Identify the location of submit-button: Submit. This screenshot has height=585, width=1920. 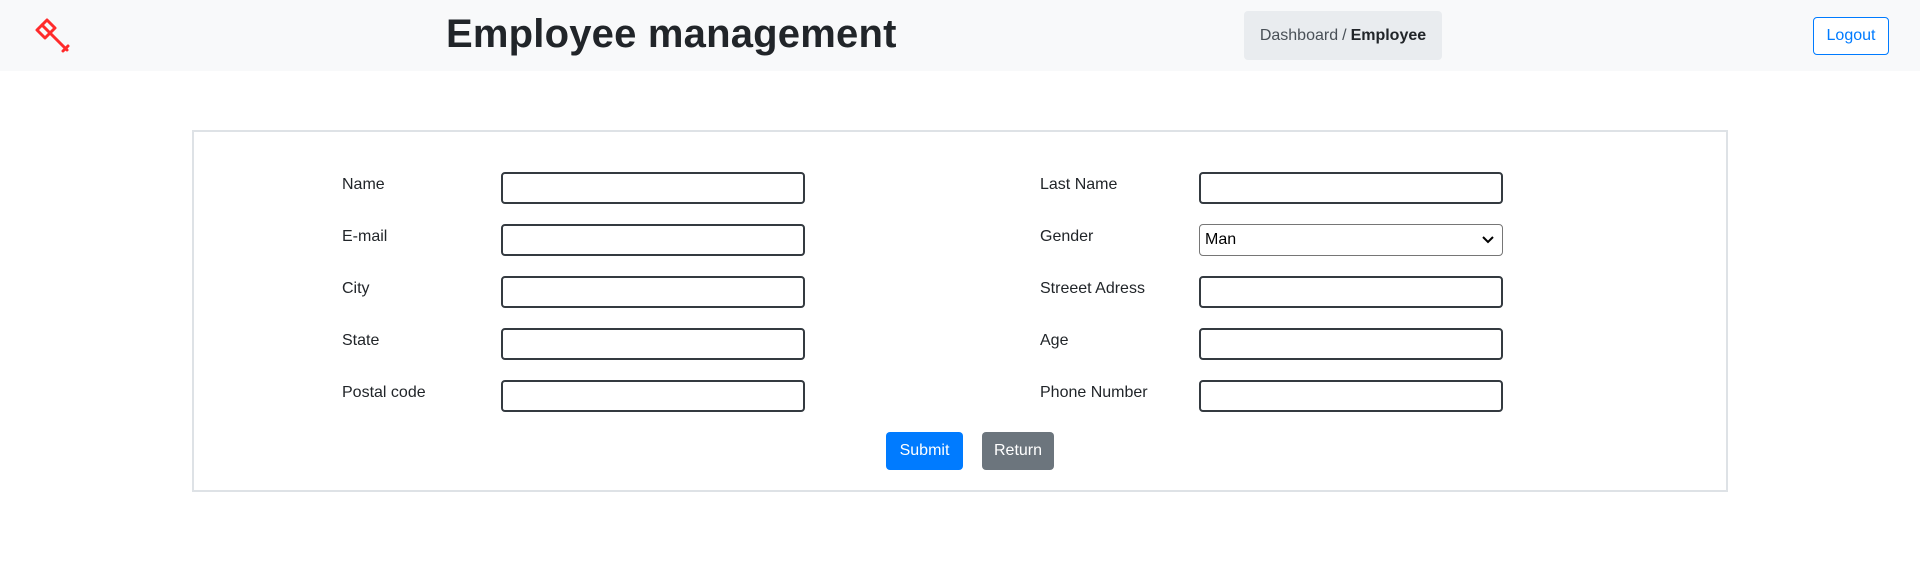
(924, 451).